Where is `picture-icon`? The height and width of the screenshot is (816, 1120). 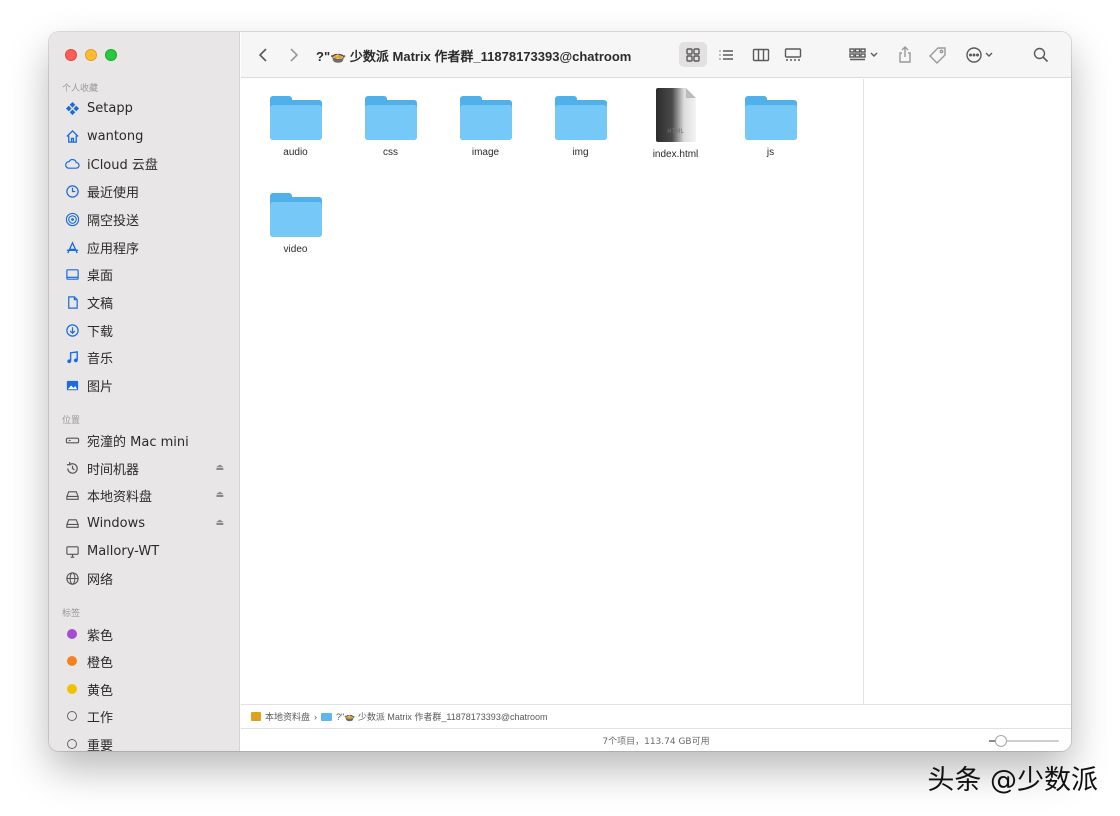
picture-icon is located at coordinates (72, 385).